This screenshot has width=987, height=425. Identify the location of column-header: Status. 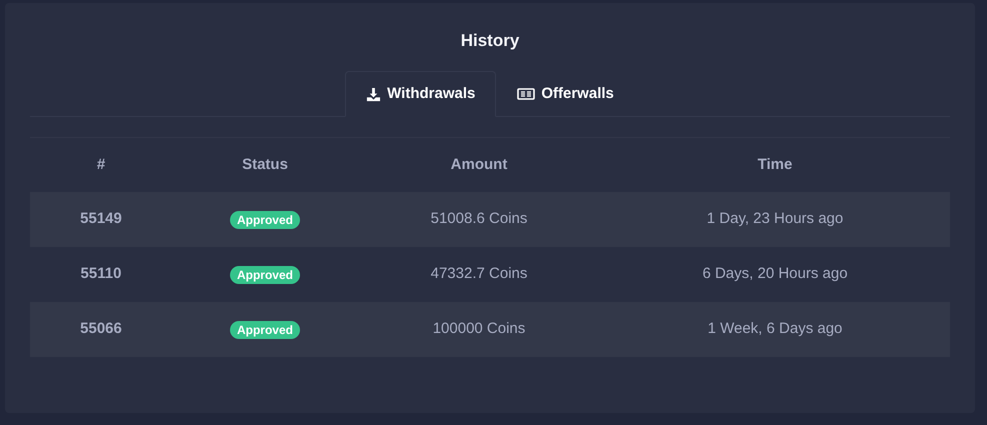
(265, 164).